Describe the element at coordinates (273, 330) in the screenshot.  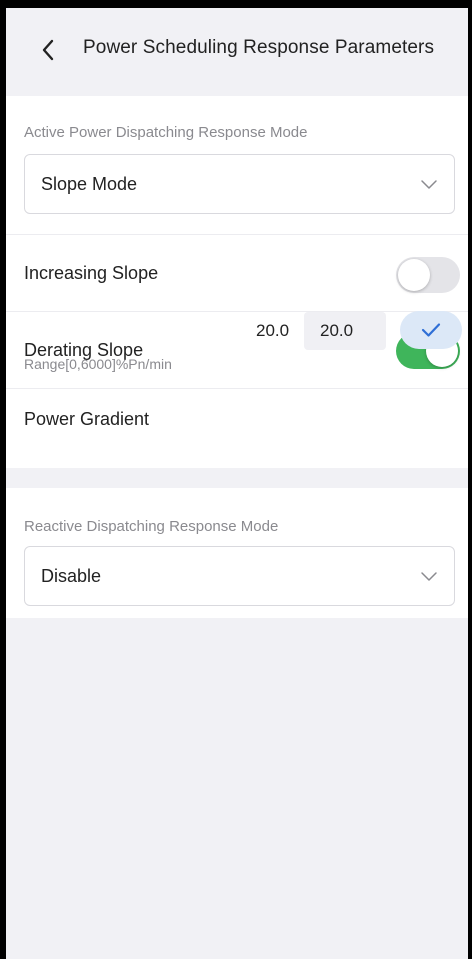
I see `power-gradient-current-value: 20.0` at that location.